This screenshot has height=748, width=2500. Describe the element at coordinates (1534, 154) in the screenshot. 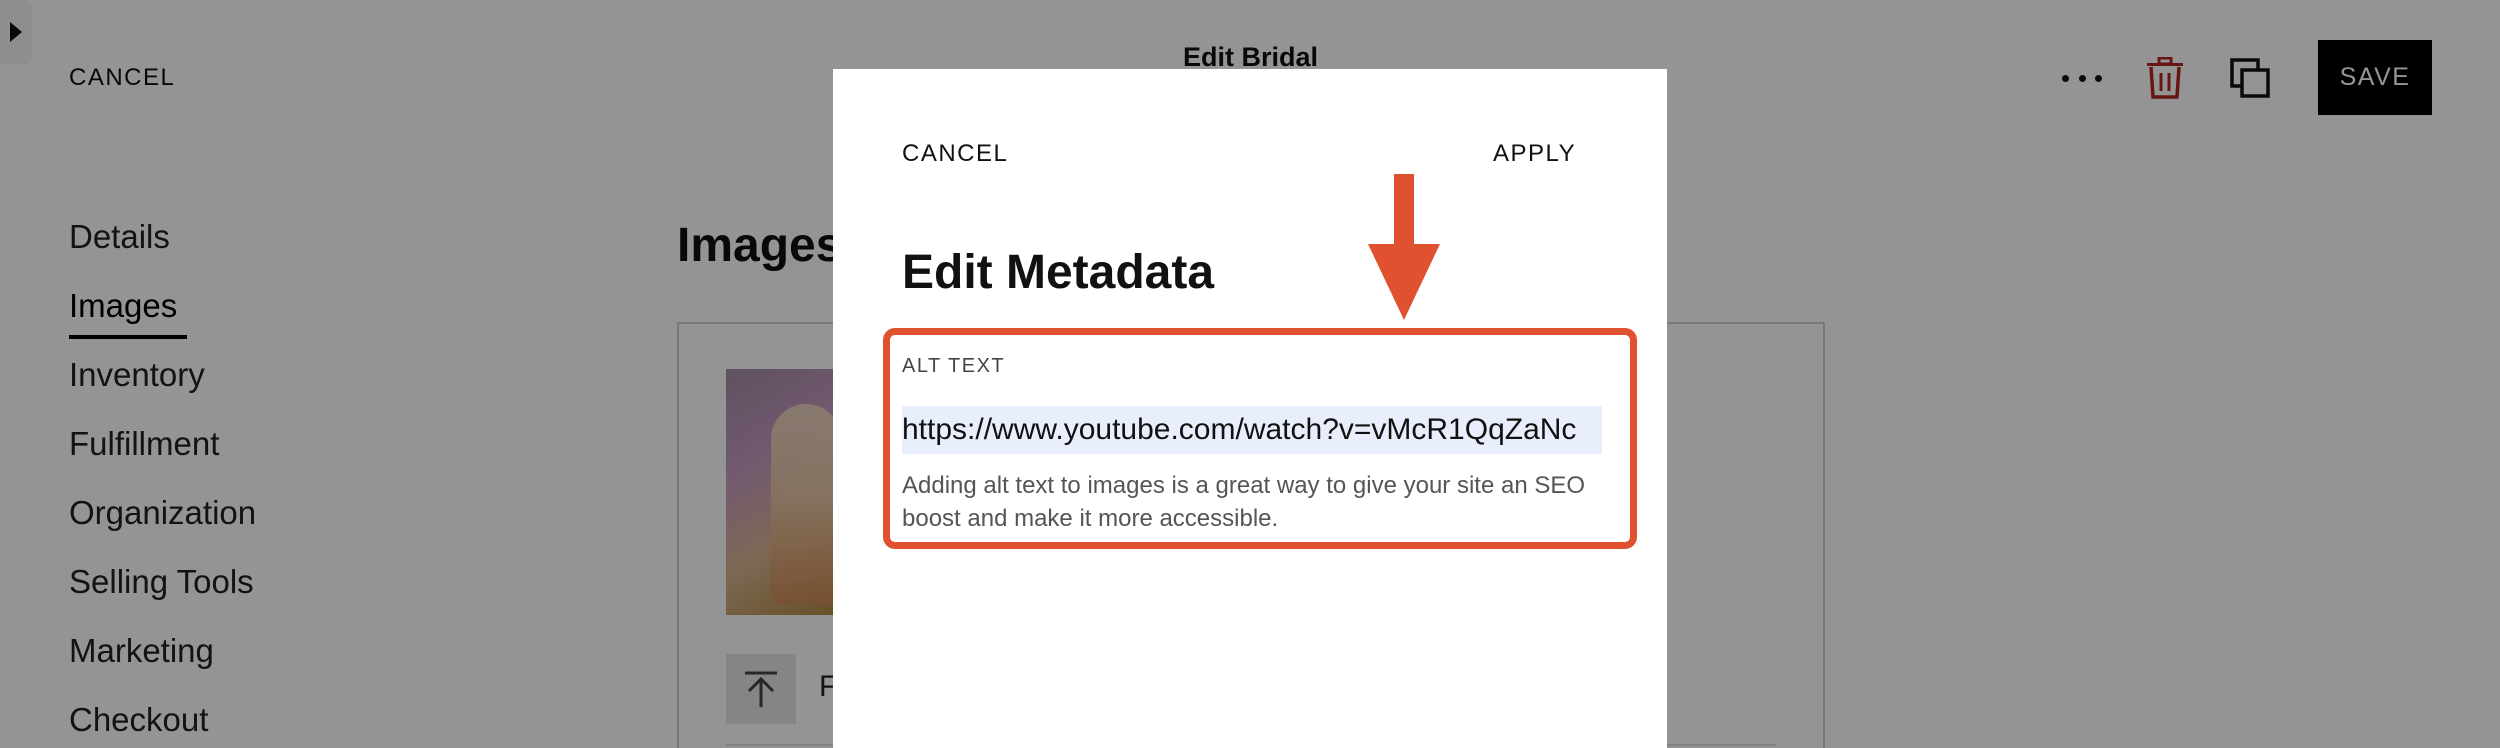

I see `apply-button: APPLY` at that location.